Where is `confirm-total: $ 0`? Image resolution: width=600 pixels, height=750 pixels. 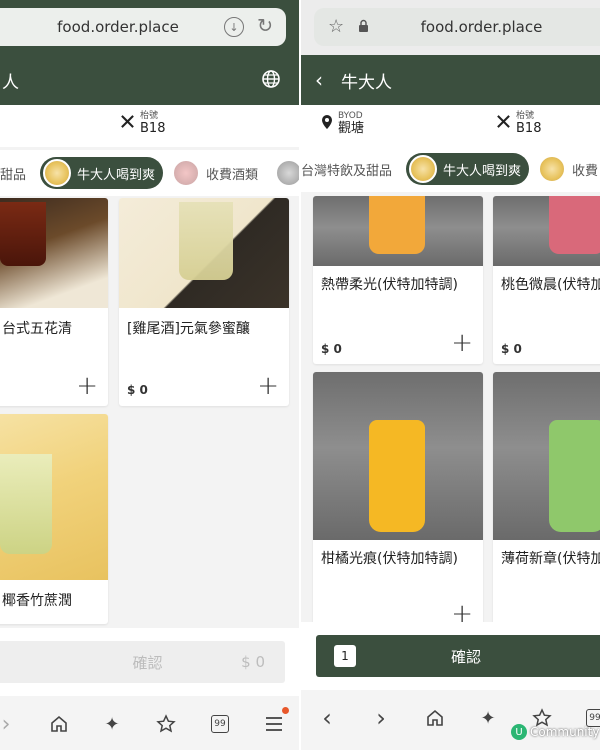
confirm-total: $ 0 is located at coordinates (253, 662).